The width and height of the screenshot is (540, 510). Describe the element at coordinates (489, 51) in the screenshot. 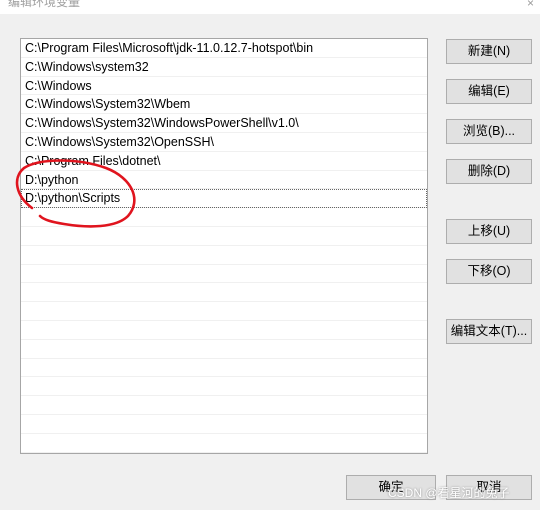

I see `new-button: 新建(N)` at that location.